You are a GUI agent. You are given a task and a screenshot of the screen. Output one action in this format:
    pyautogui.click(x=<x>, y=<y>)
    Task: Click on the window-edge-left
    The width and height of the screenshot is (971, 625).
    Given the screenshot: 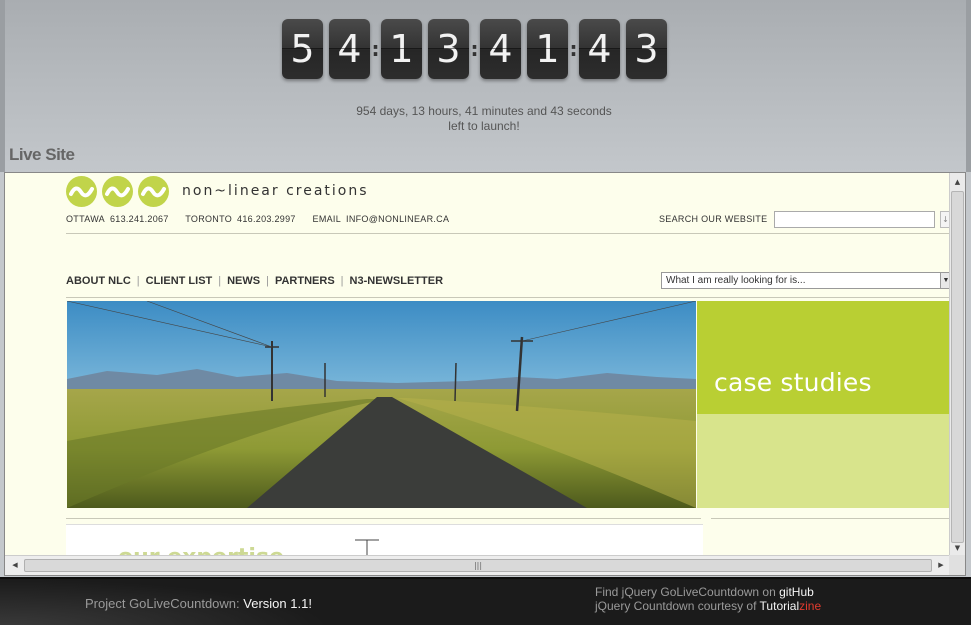 What is the action you would take?
    pyautogui.click(x=2, y=86)
    